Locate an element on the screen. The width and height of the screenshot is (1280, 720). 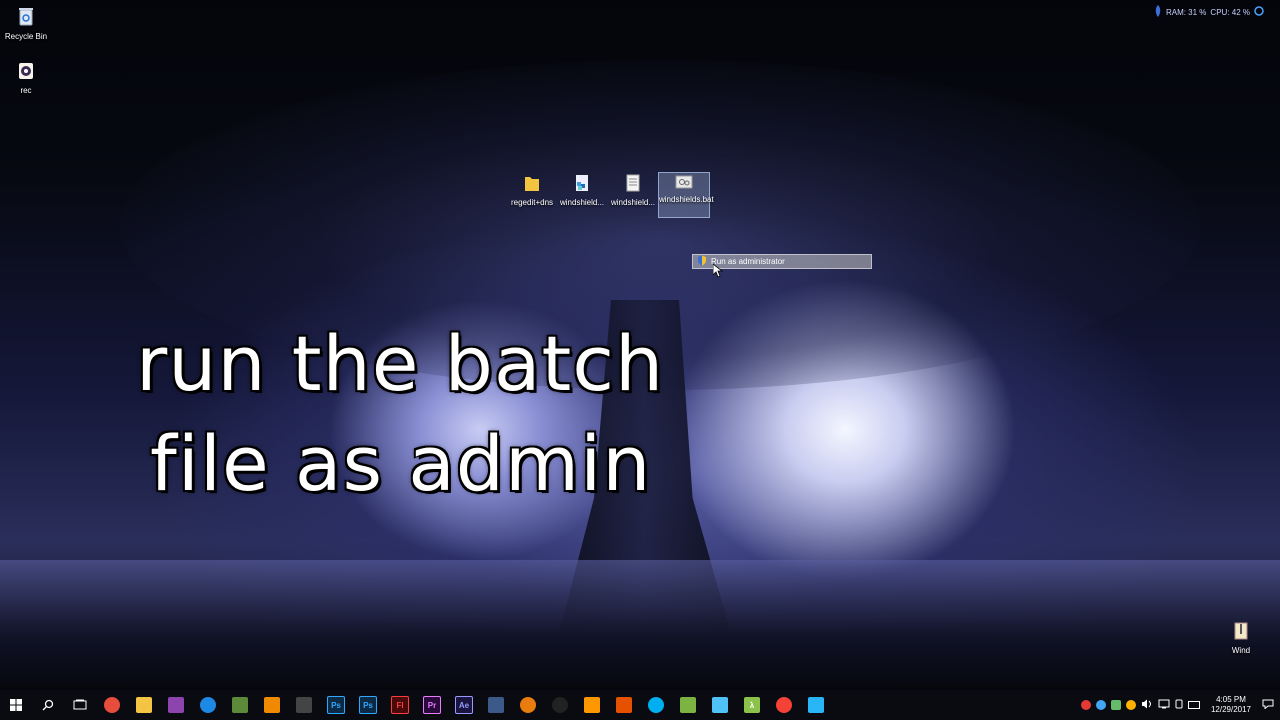
recycle-bin-icon is located at coordinates (26, 17).